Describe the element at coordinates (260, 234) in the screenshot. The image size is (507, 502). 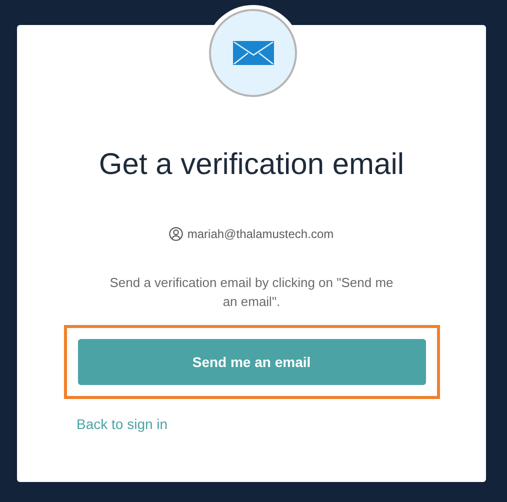
I see `account-email: mariah@thalamustech.com` at that location.